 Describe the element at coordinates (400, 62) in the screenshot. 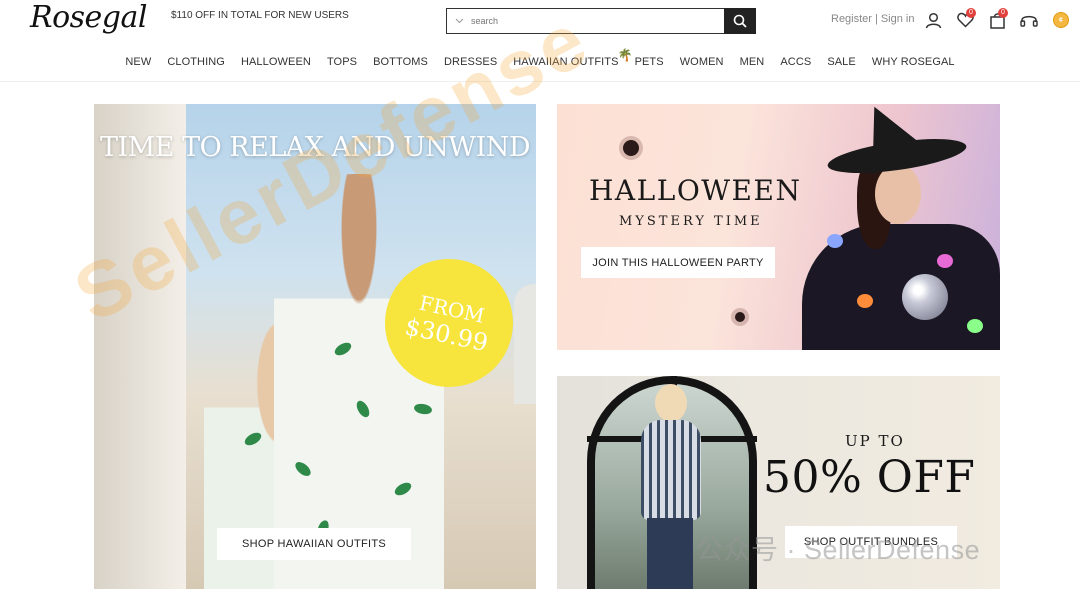

I see `nav-item-label: BOTTOMS` at that location.